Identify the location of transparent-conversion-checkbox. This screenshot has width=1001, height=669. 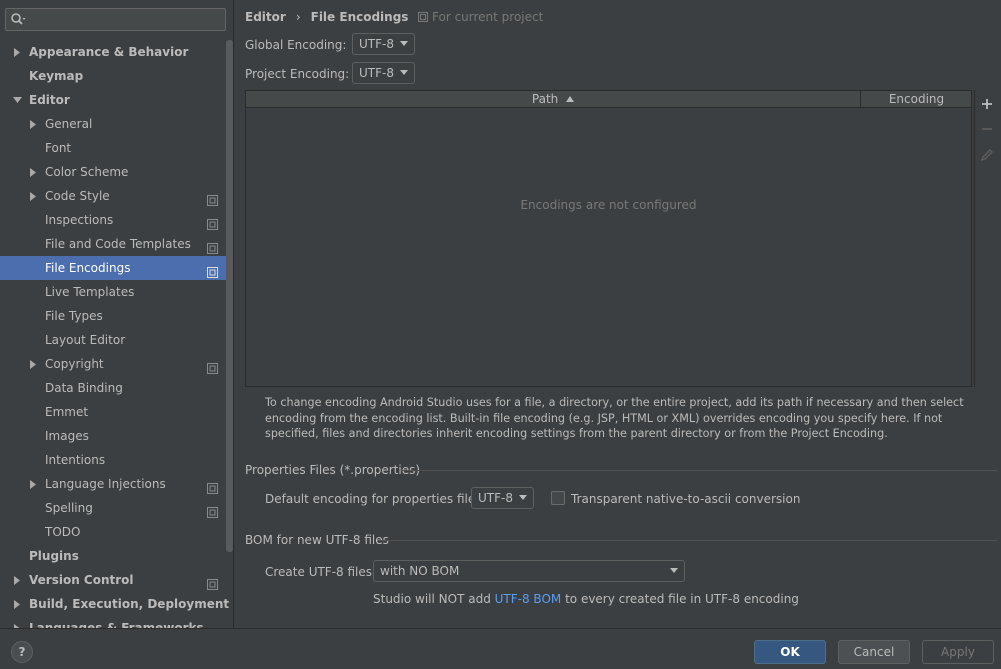
(558, 498).